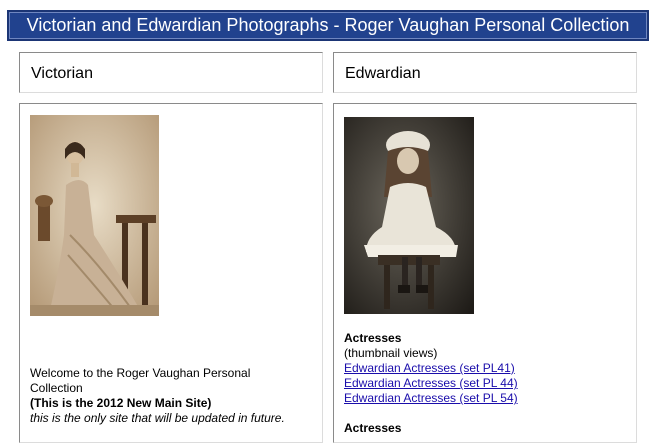 The image size is (657, 443). Describe the element at coordinates (391, 353) in the screenshot. I see `thumbnail-views-note: (thumbnail views)` at that location.